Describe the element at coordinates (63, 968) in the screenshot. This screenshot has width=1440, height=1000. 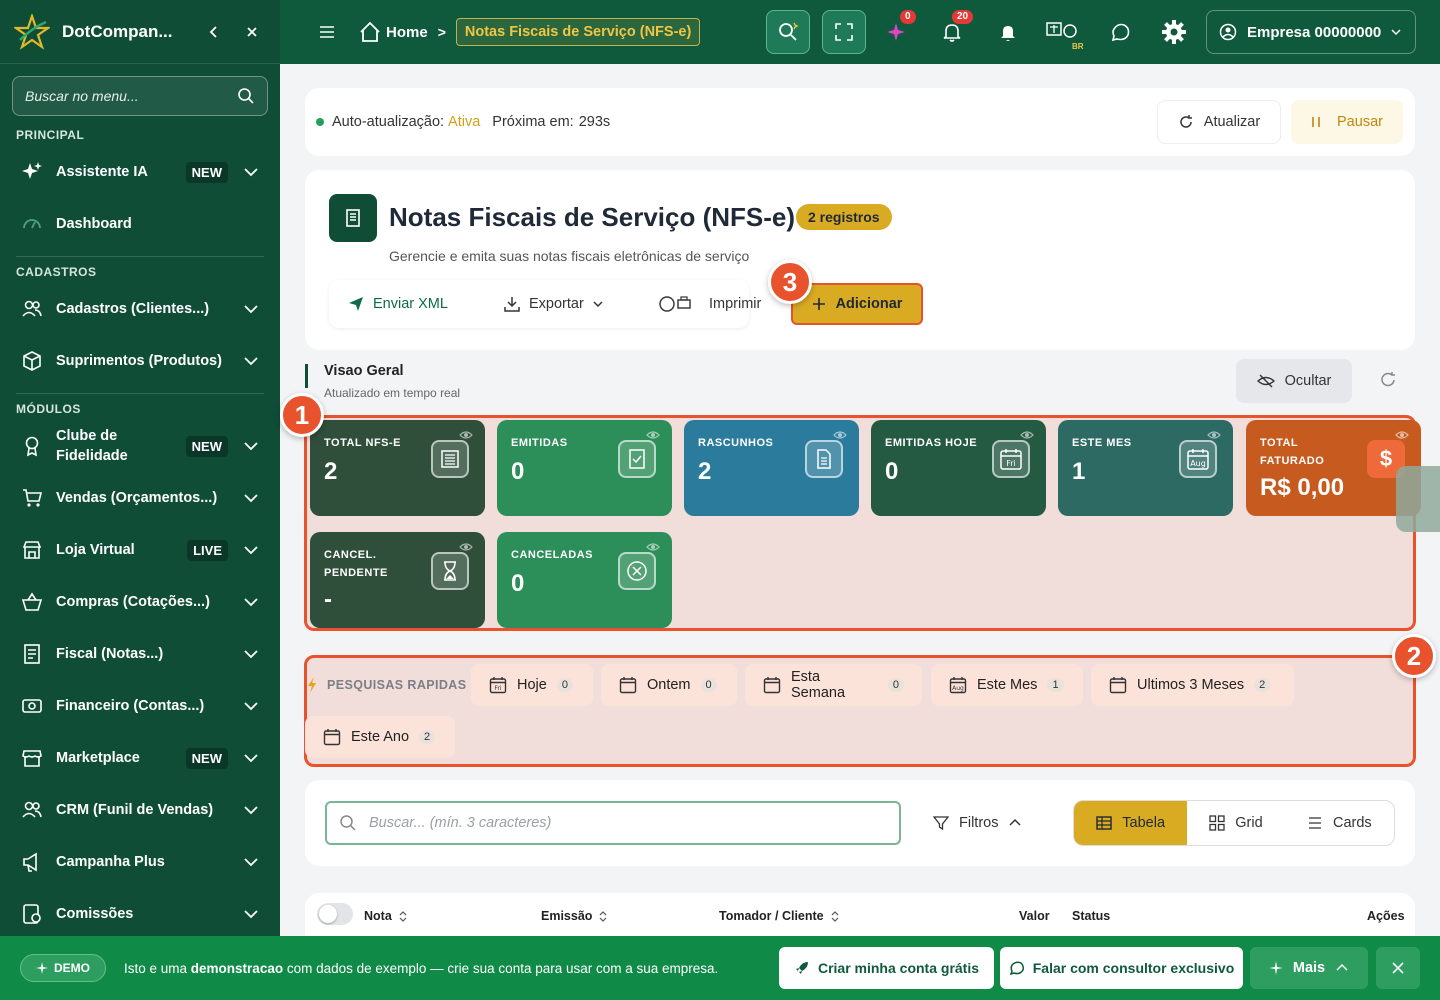
I see `demo-badge: DEMO` at that location.